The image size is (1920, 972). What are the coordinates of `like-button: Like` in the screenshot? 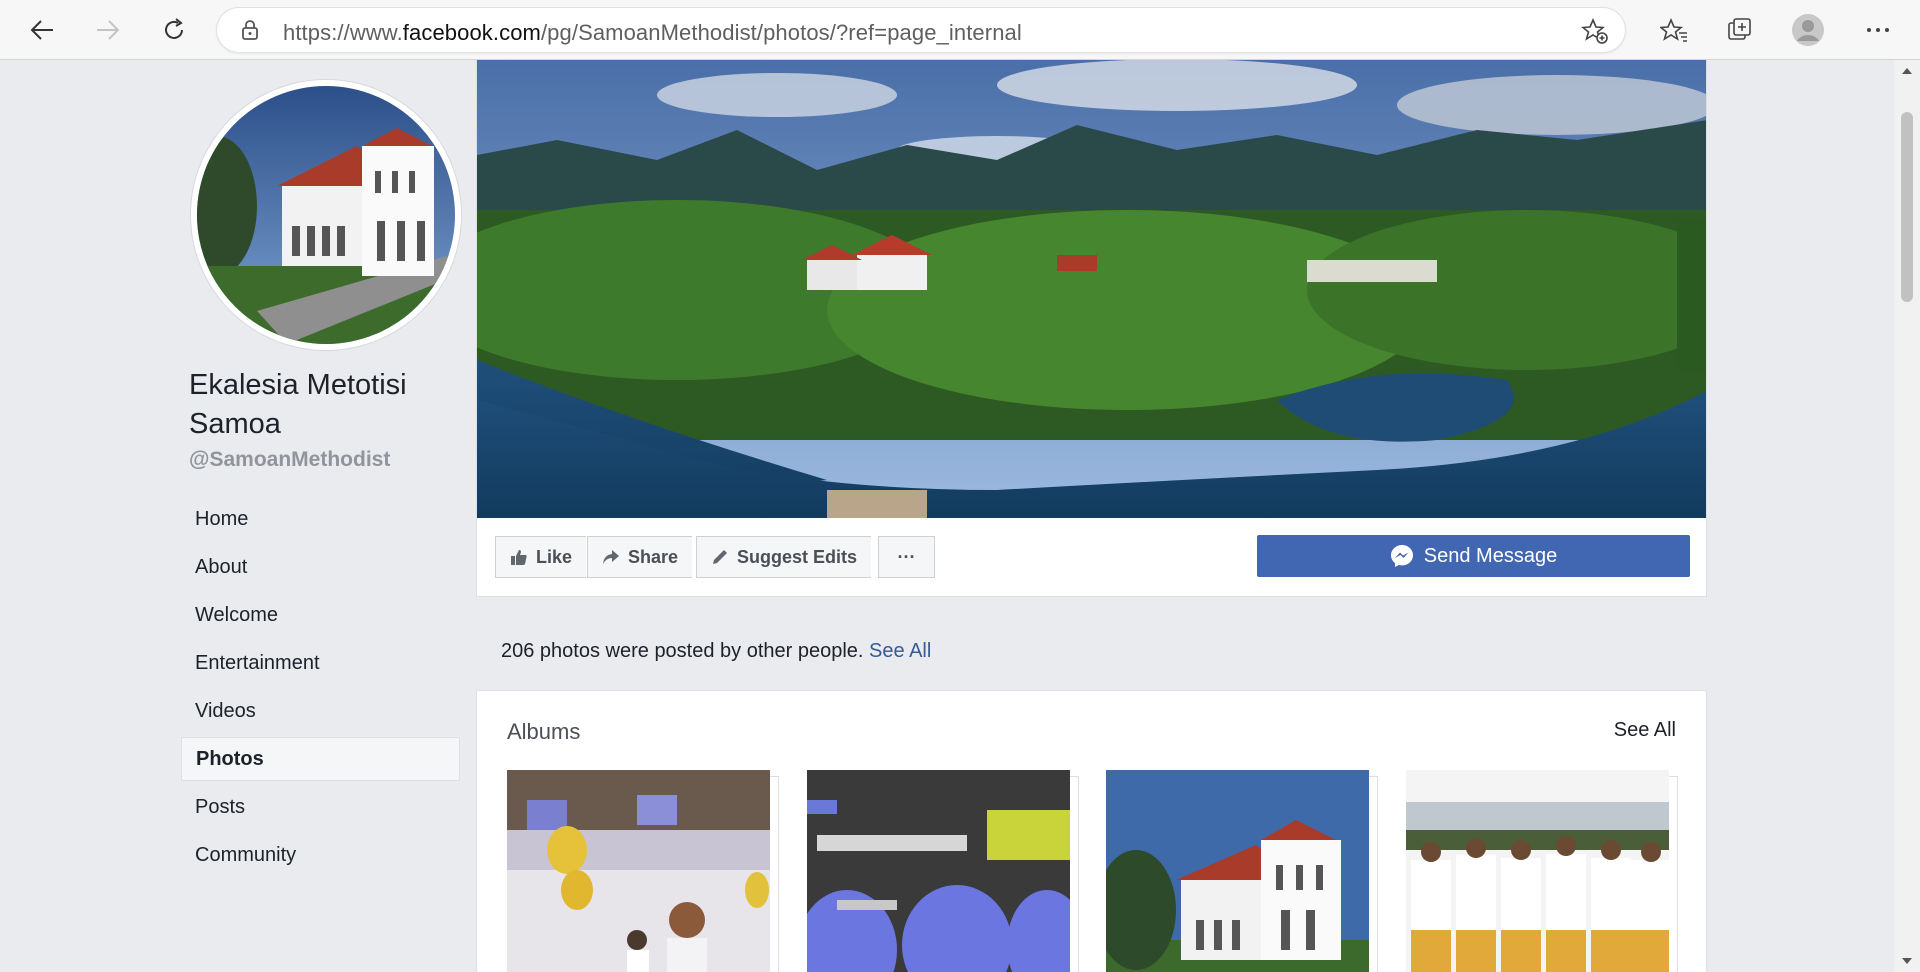 It's located at (541, 557).